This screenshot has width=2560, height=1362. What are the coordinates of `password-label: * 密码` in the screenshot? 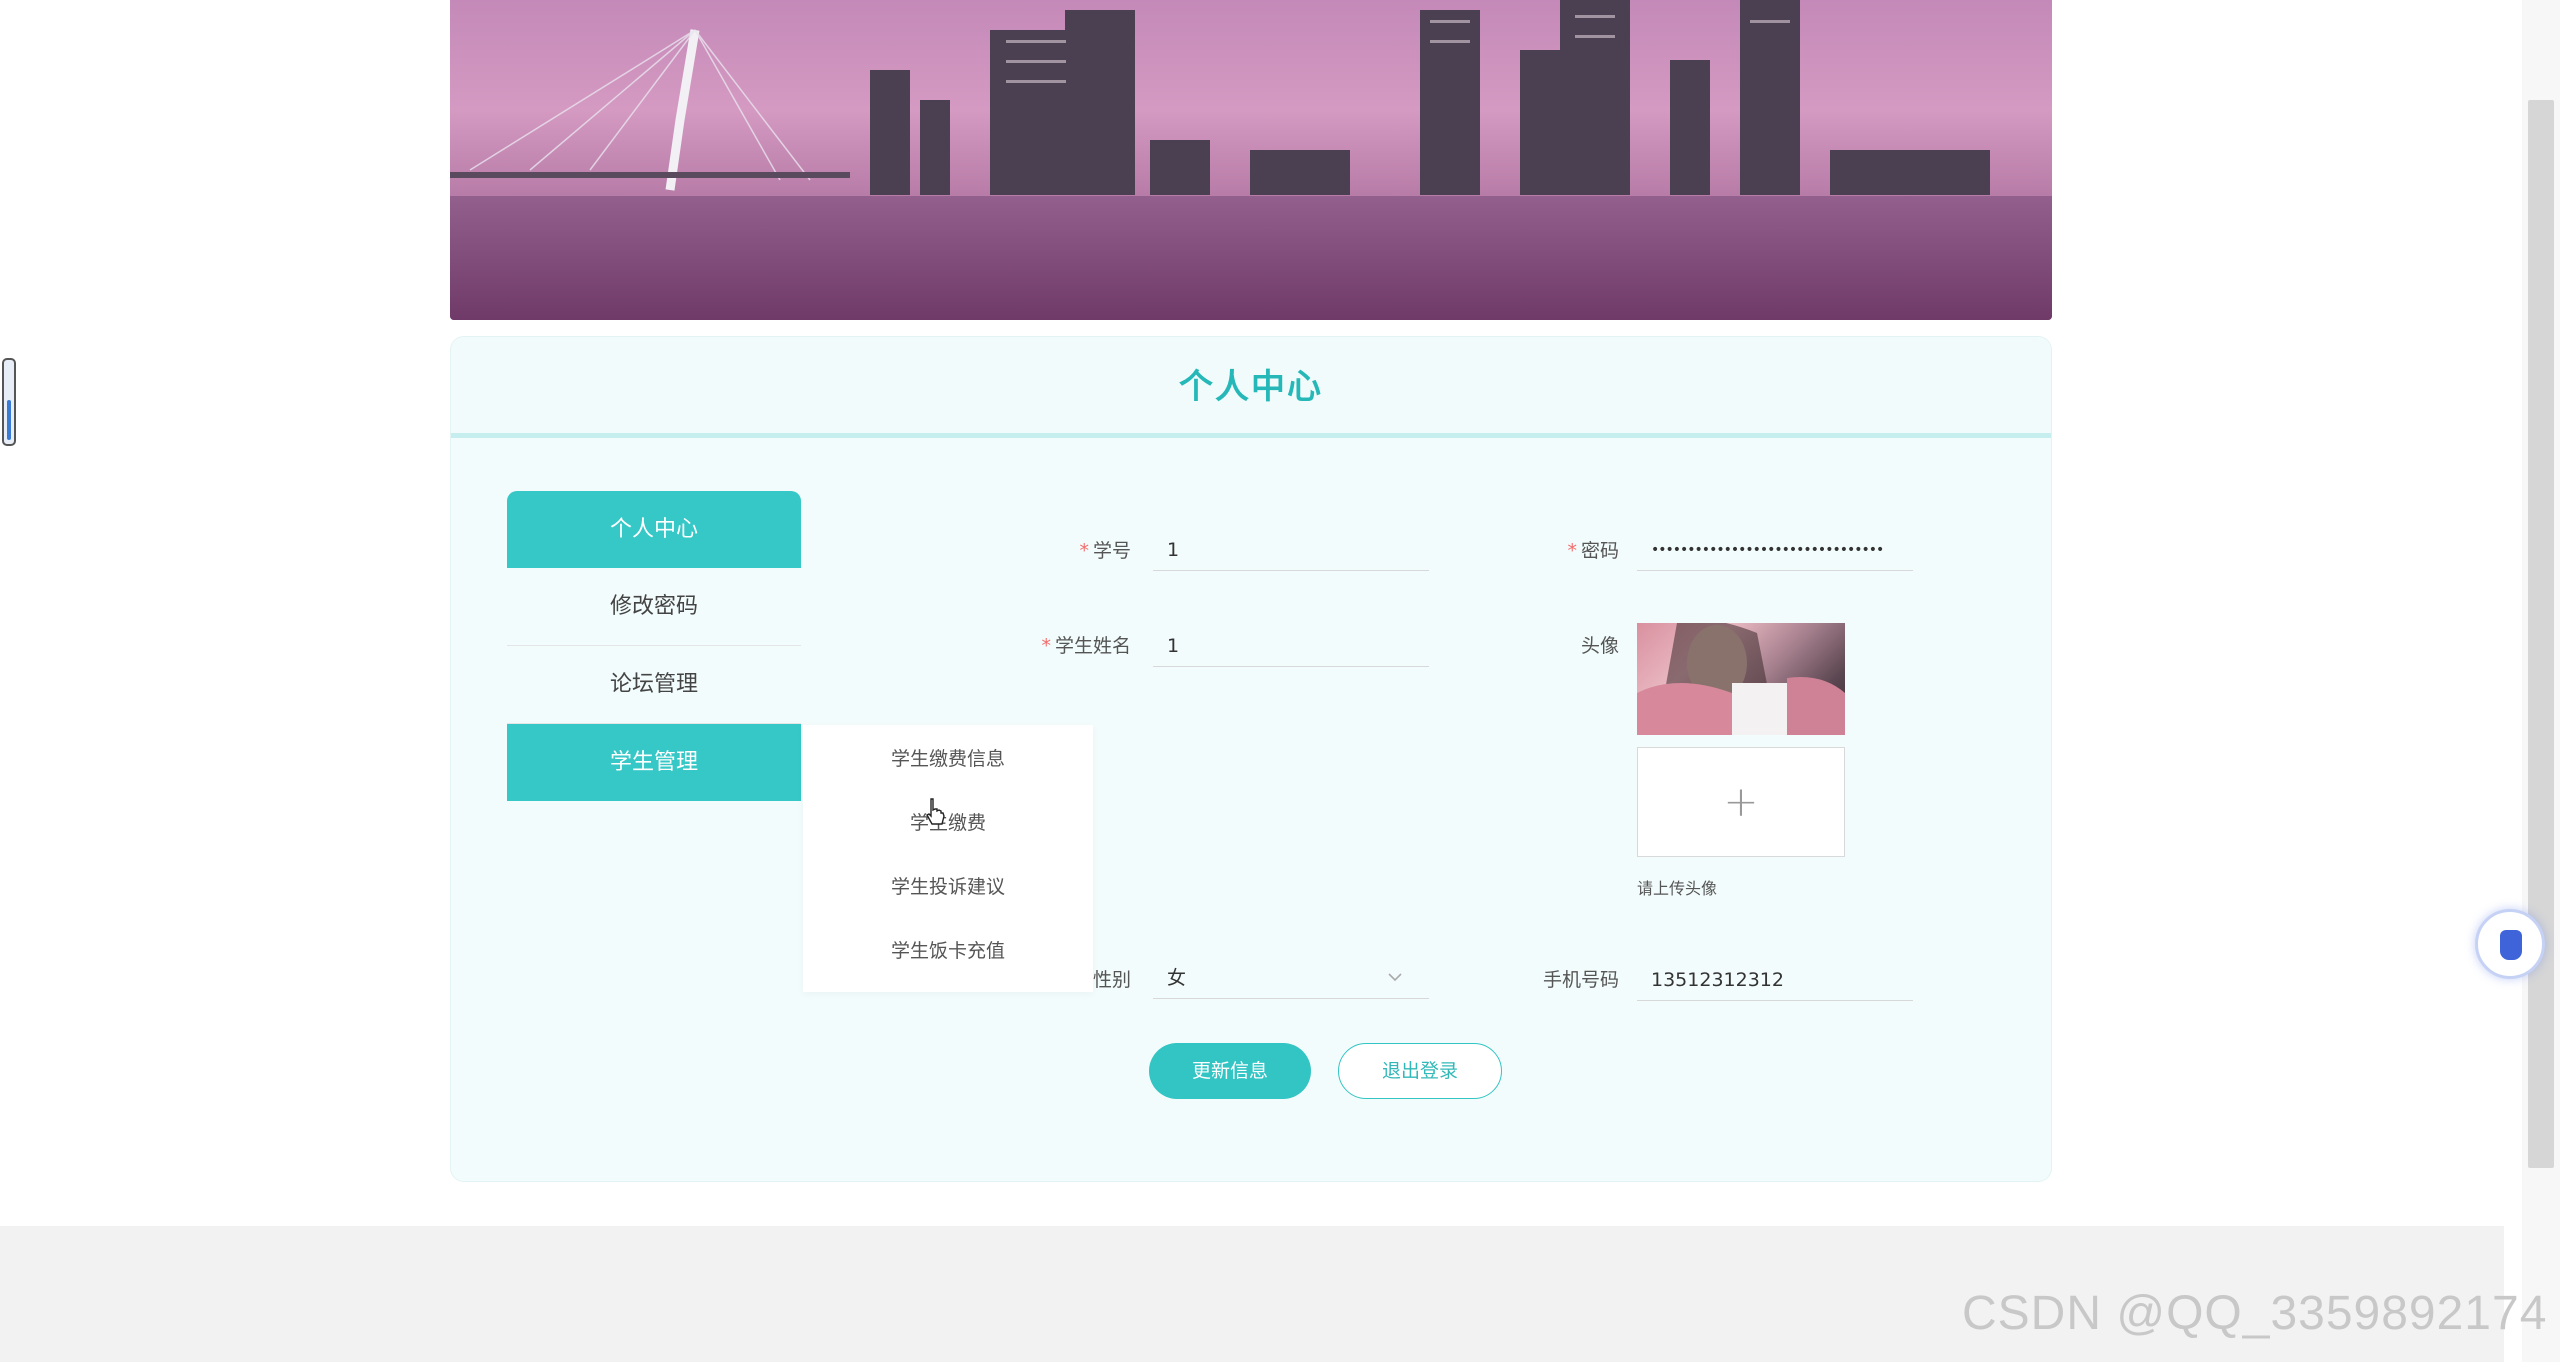 It's located at (1593, 551).